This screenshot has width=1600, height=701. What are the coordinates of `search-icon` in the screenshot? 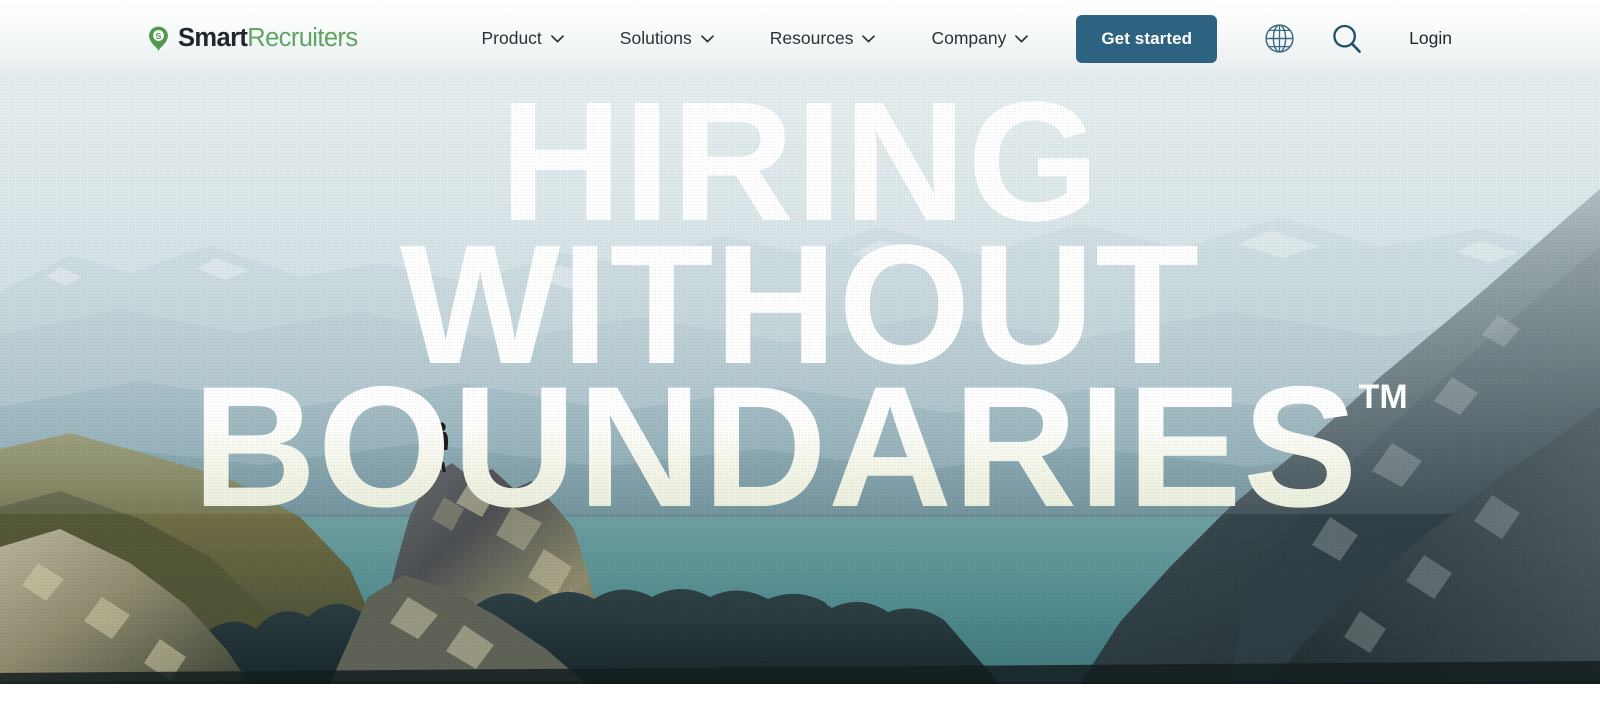 It's located at (1347, 39).